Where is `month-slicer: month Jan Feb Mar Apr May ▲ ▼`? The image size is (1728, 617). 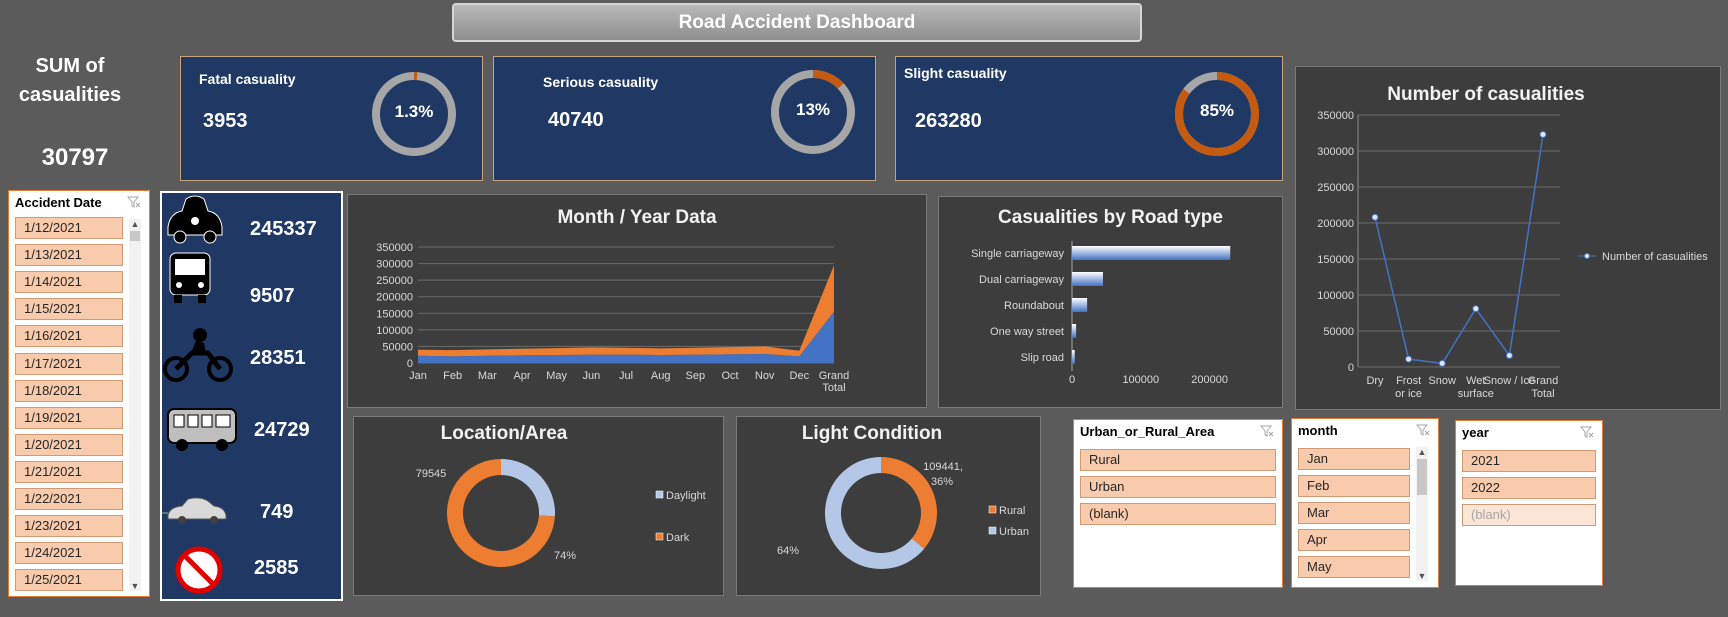
month-slicer: month Jan Feb Mar Apr May ▲ ▼ is located at coordinates (1365, 503).